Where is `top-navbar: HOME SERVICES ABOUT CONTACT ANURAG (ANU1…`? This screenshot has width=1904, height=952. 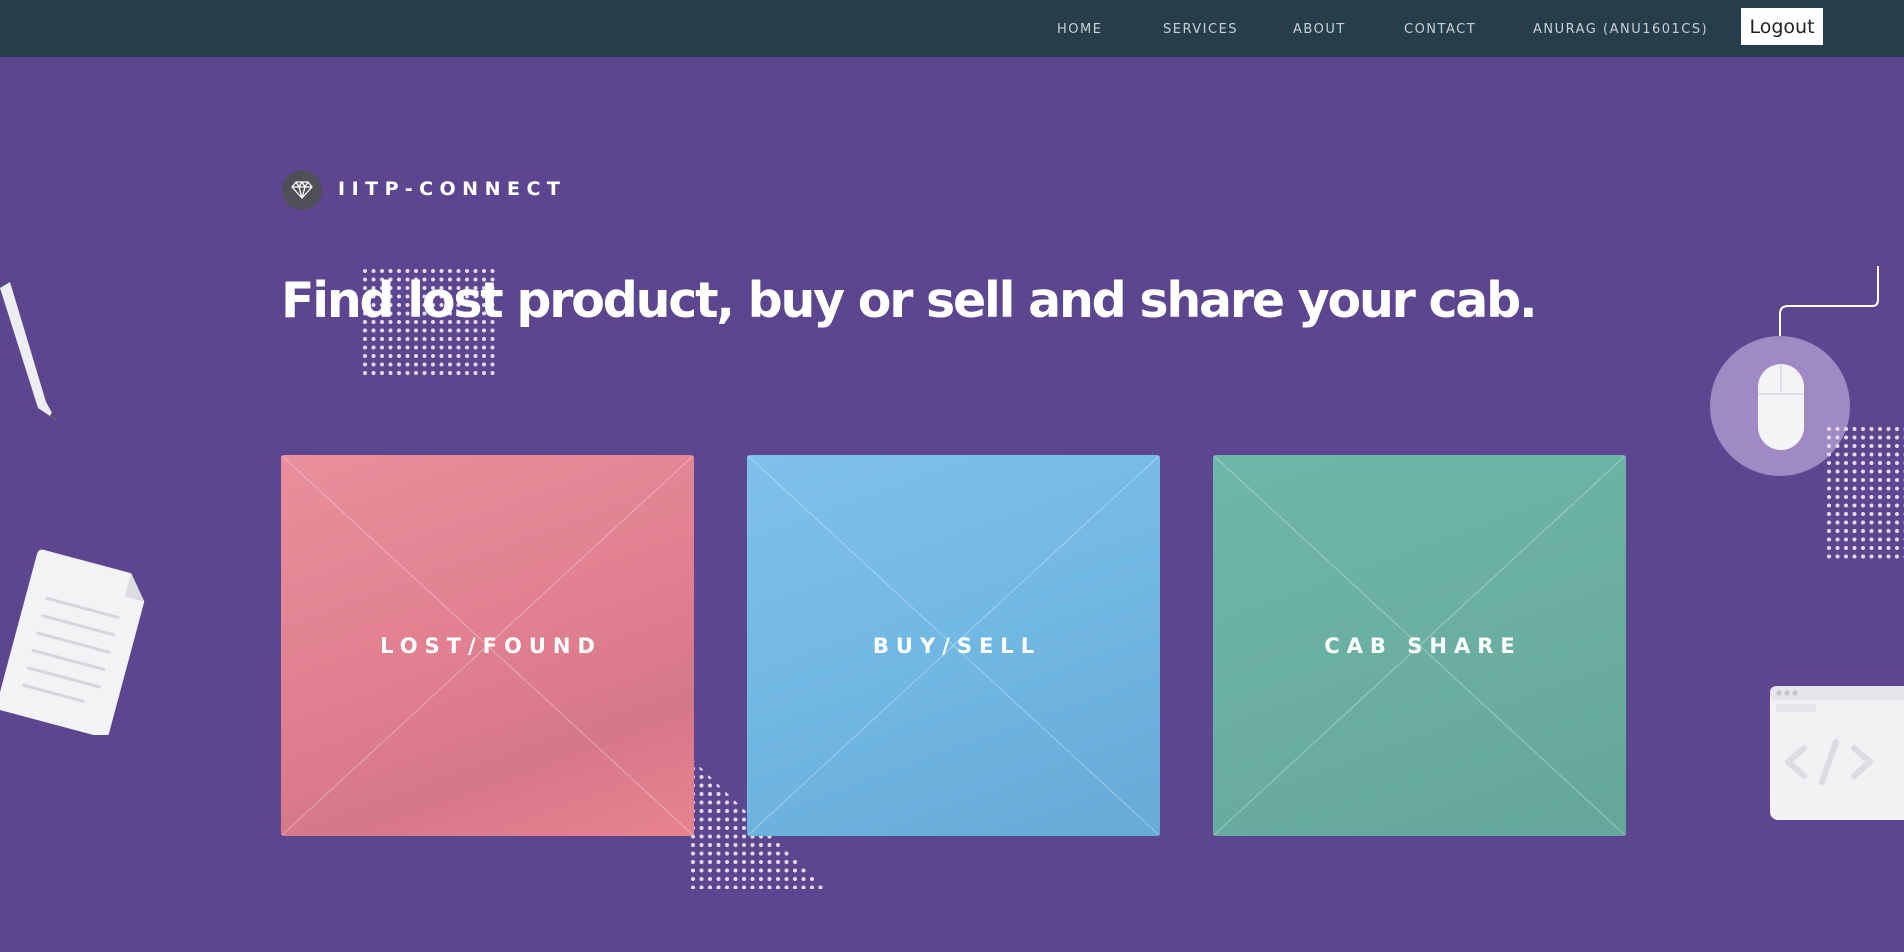 top-navbar: HOME SERVICES ABOUT CONTACT ANURAG (ANU1… is located at coordinates (952, 28).